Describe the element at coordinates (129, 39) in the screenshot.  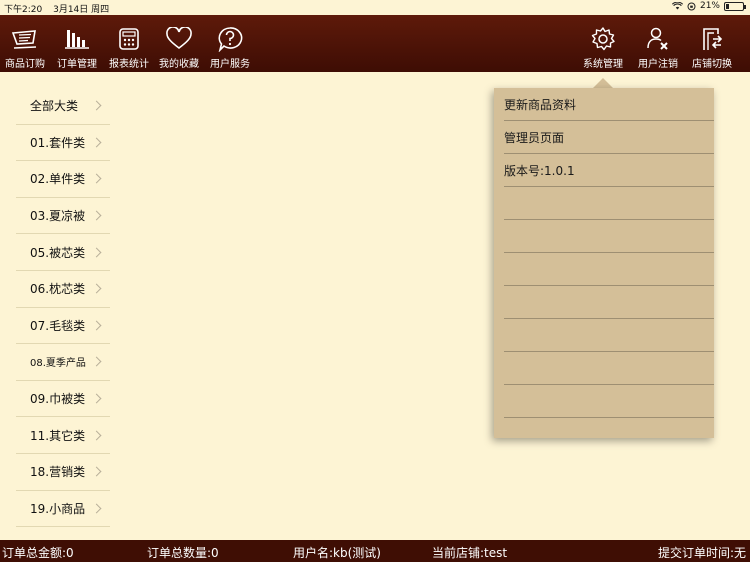
I see `calculator-icon` at that location.